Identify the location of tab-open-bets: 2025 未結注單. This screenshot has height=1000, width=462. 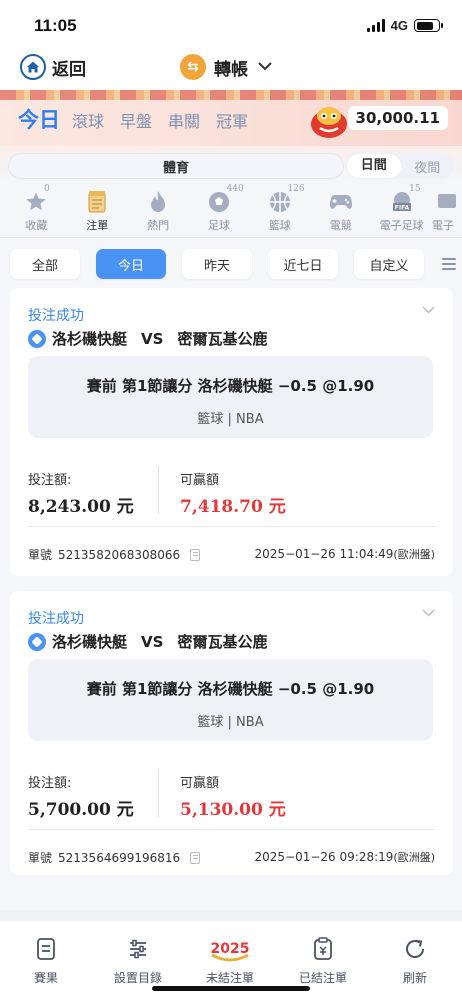
(230, 960).